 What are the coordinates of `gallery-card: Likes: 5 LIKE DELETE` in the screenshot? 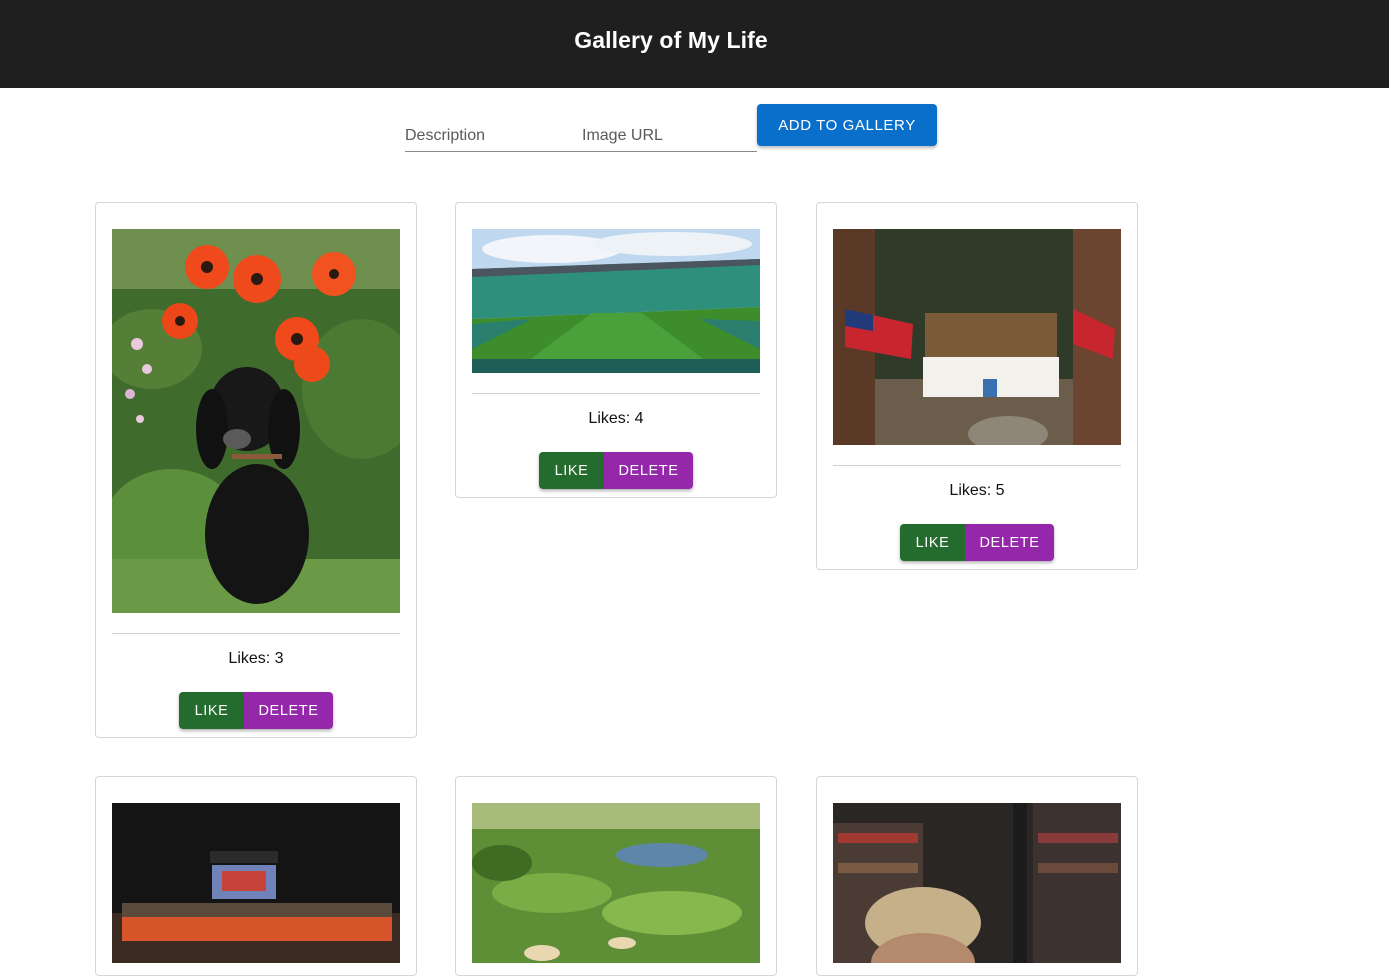 It's located at (977, 386).